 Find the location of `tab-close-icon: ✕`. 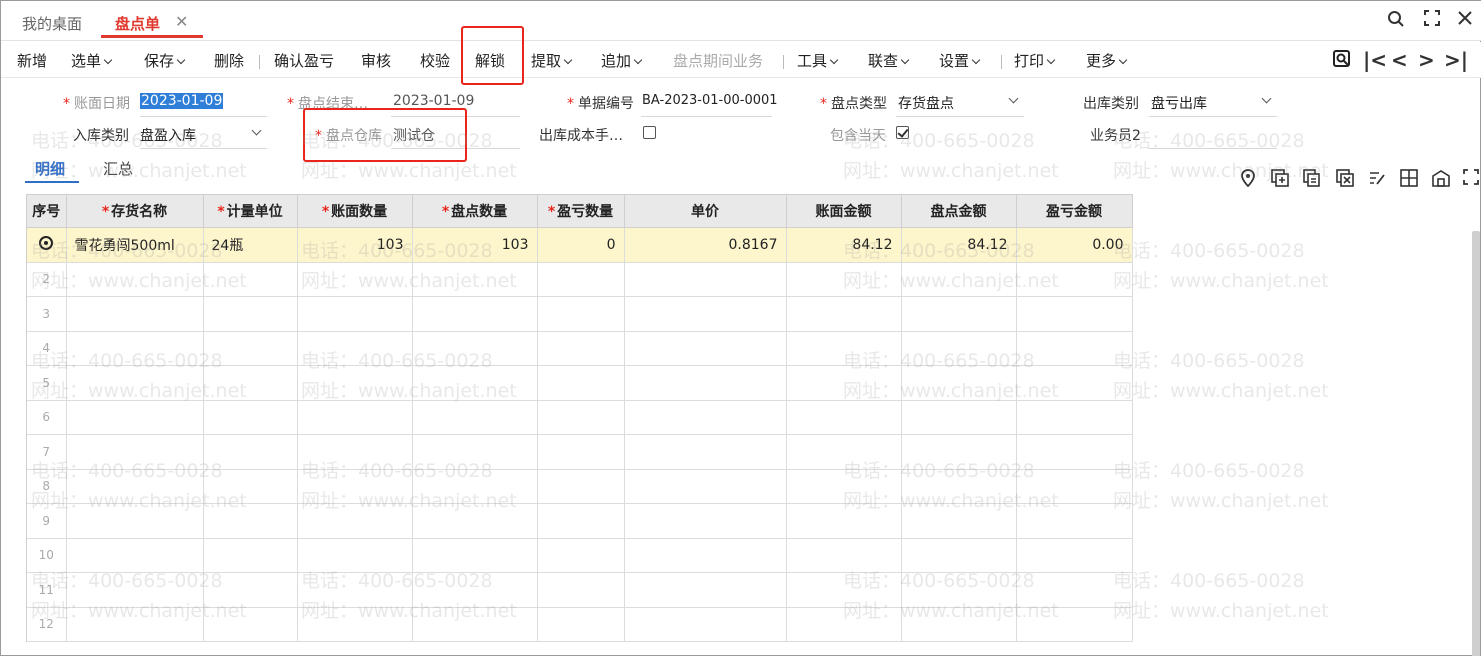

tab-close-icon: ✕ is located at coordinates (181, 21).